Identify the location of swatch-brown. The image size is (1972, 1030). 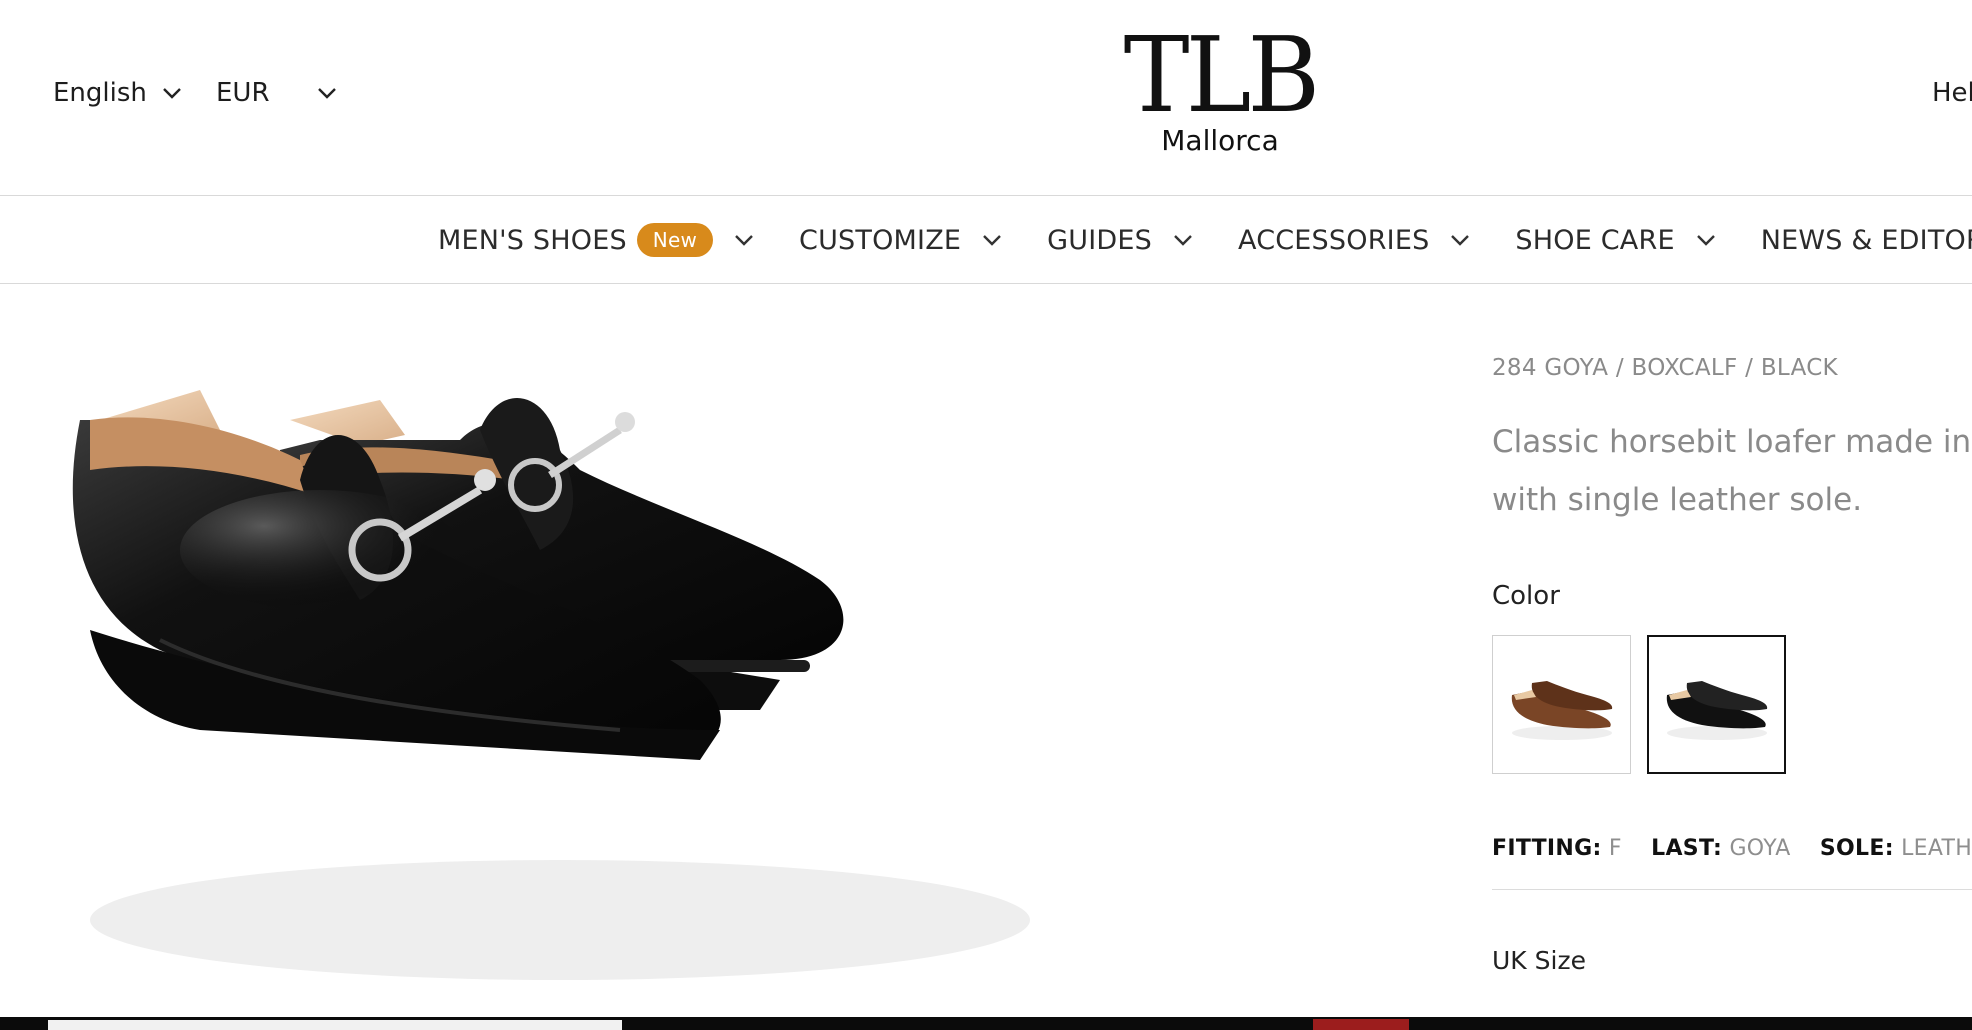
(1561, 704).